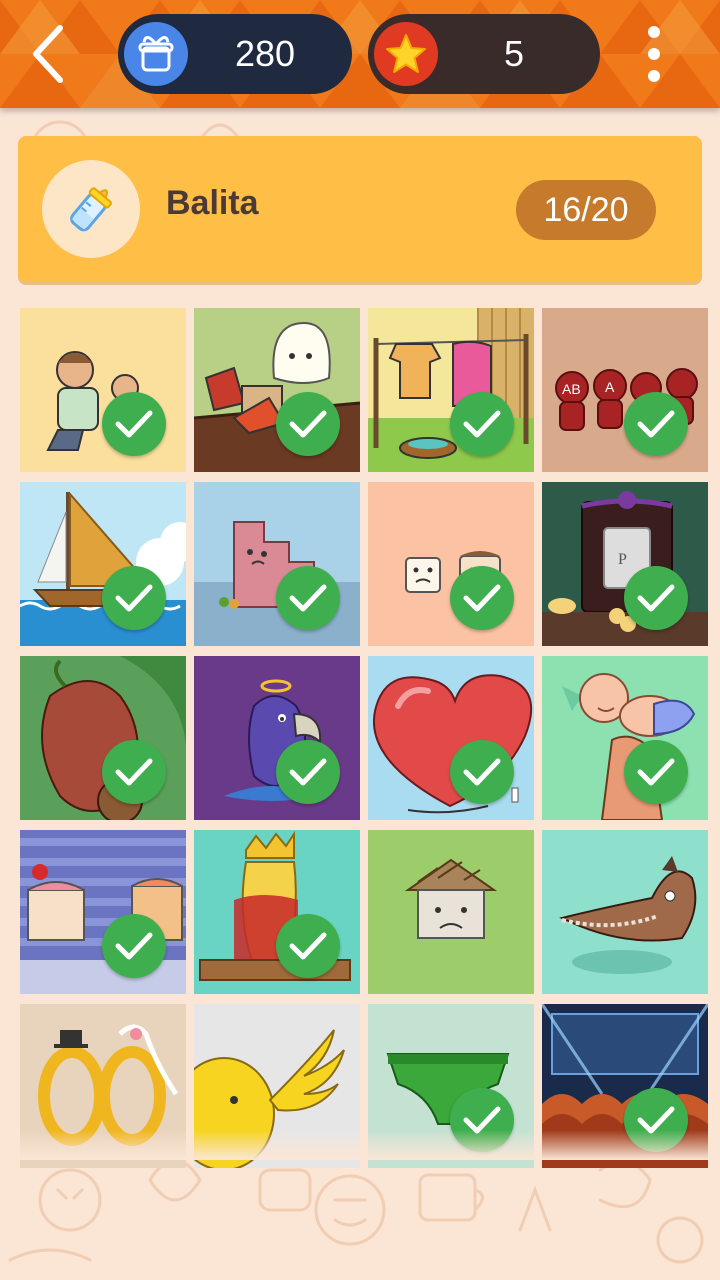 This screenshot has width=720, height=1280. I want to click on father-child-illustration, so click(103, 390).